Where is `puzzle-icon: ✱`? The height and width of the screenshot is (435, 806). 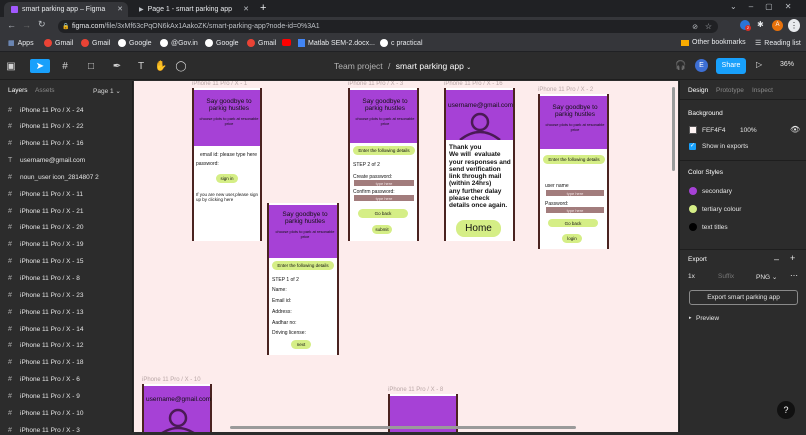 puzzle-icon: ✱ is located at coordinates (760, 24).